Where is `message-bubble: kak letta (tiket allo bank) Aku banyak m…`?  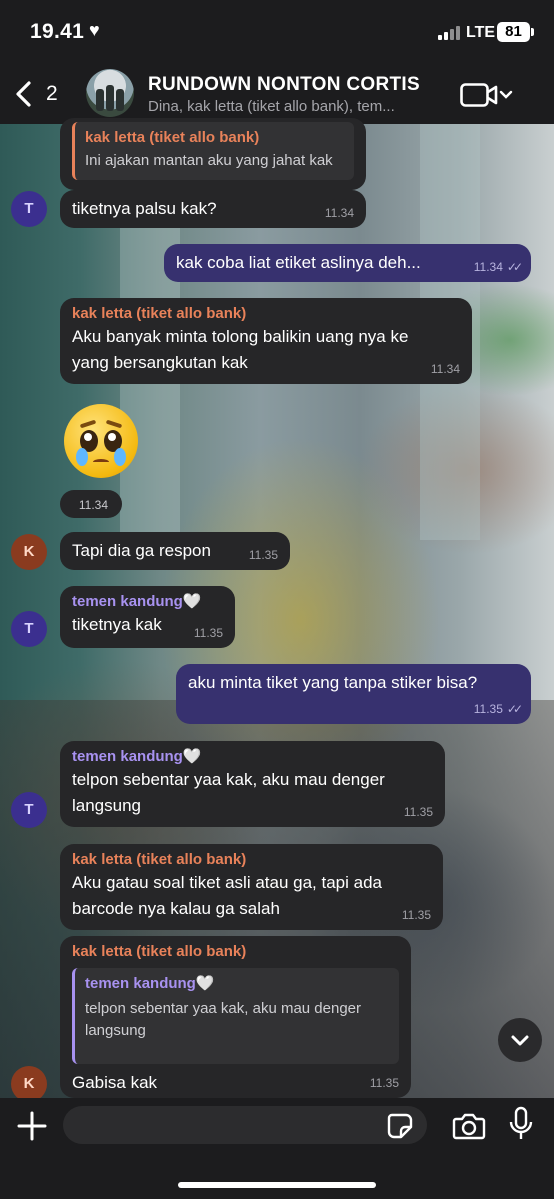 message-bubble: kak letta (tiket allo bank) Aku banyak m… is located at coordinates (266, 341).